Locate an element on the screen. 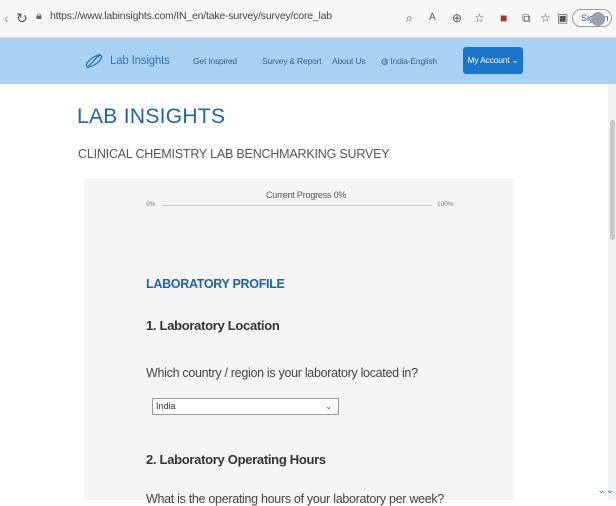 The height and width of the screenshot is (506, 616). country-select-value: India is located at coordinates (166, 406).